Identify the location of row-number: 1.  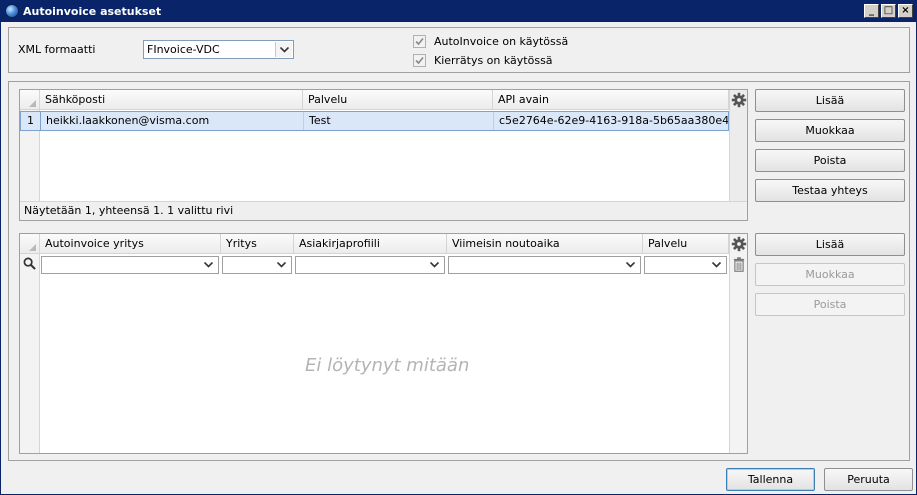
(31, 121).